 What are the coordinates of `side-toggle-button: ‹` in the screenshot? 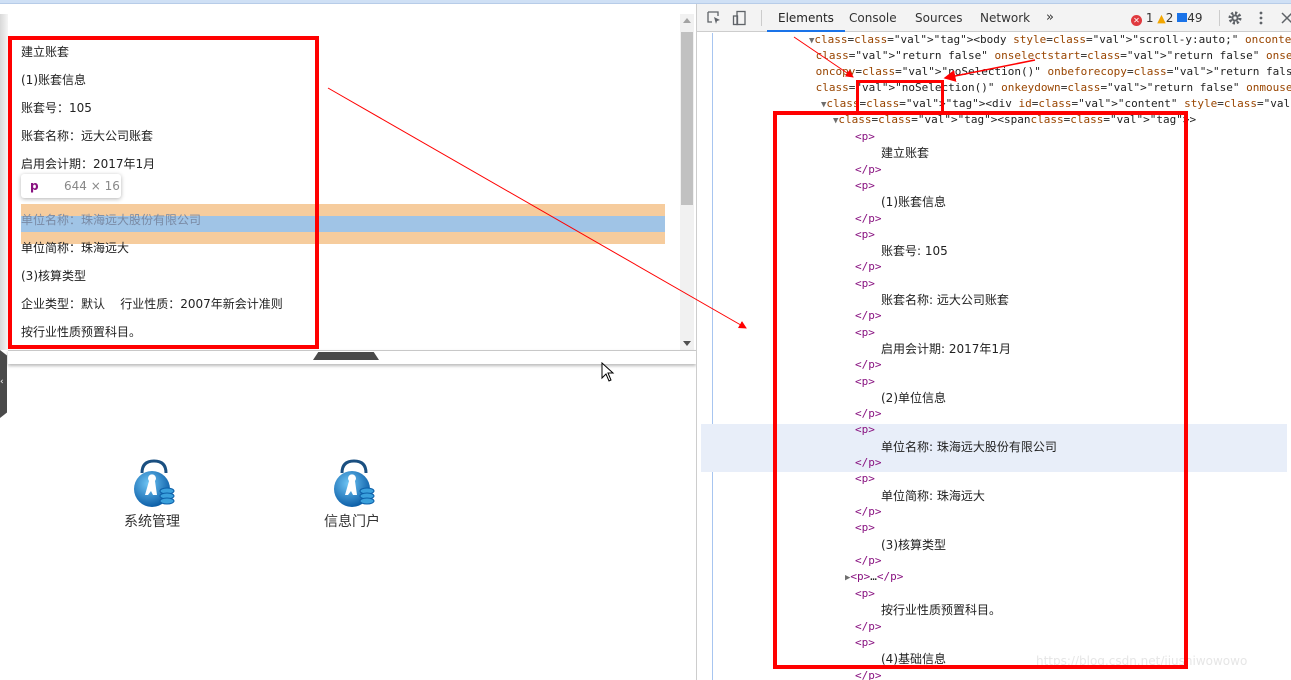 It's located at (3, 384).